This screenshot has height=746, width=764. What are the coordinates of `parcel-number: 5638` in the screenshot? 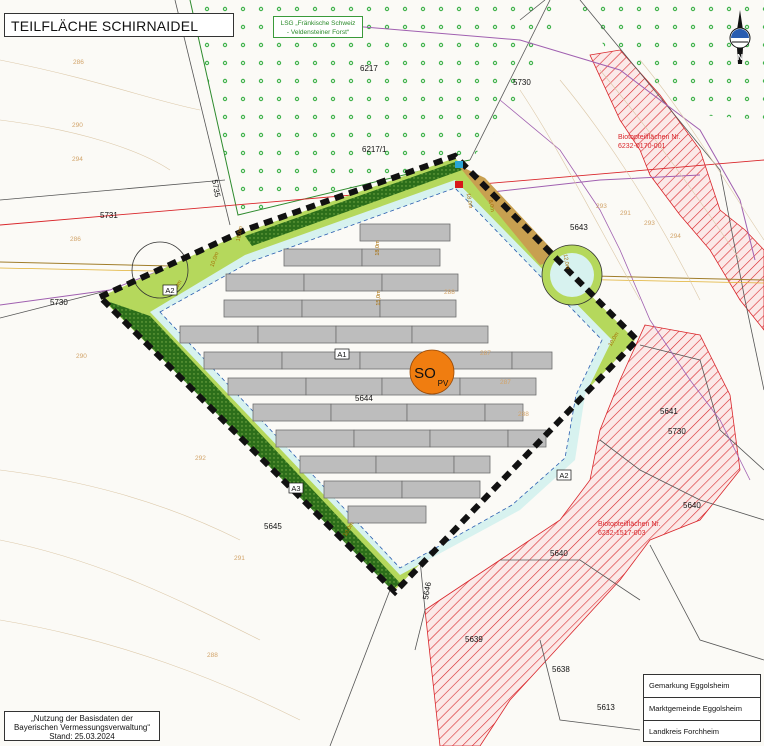 It's located at (561, 669).